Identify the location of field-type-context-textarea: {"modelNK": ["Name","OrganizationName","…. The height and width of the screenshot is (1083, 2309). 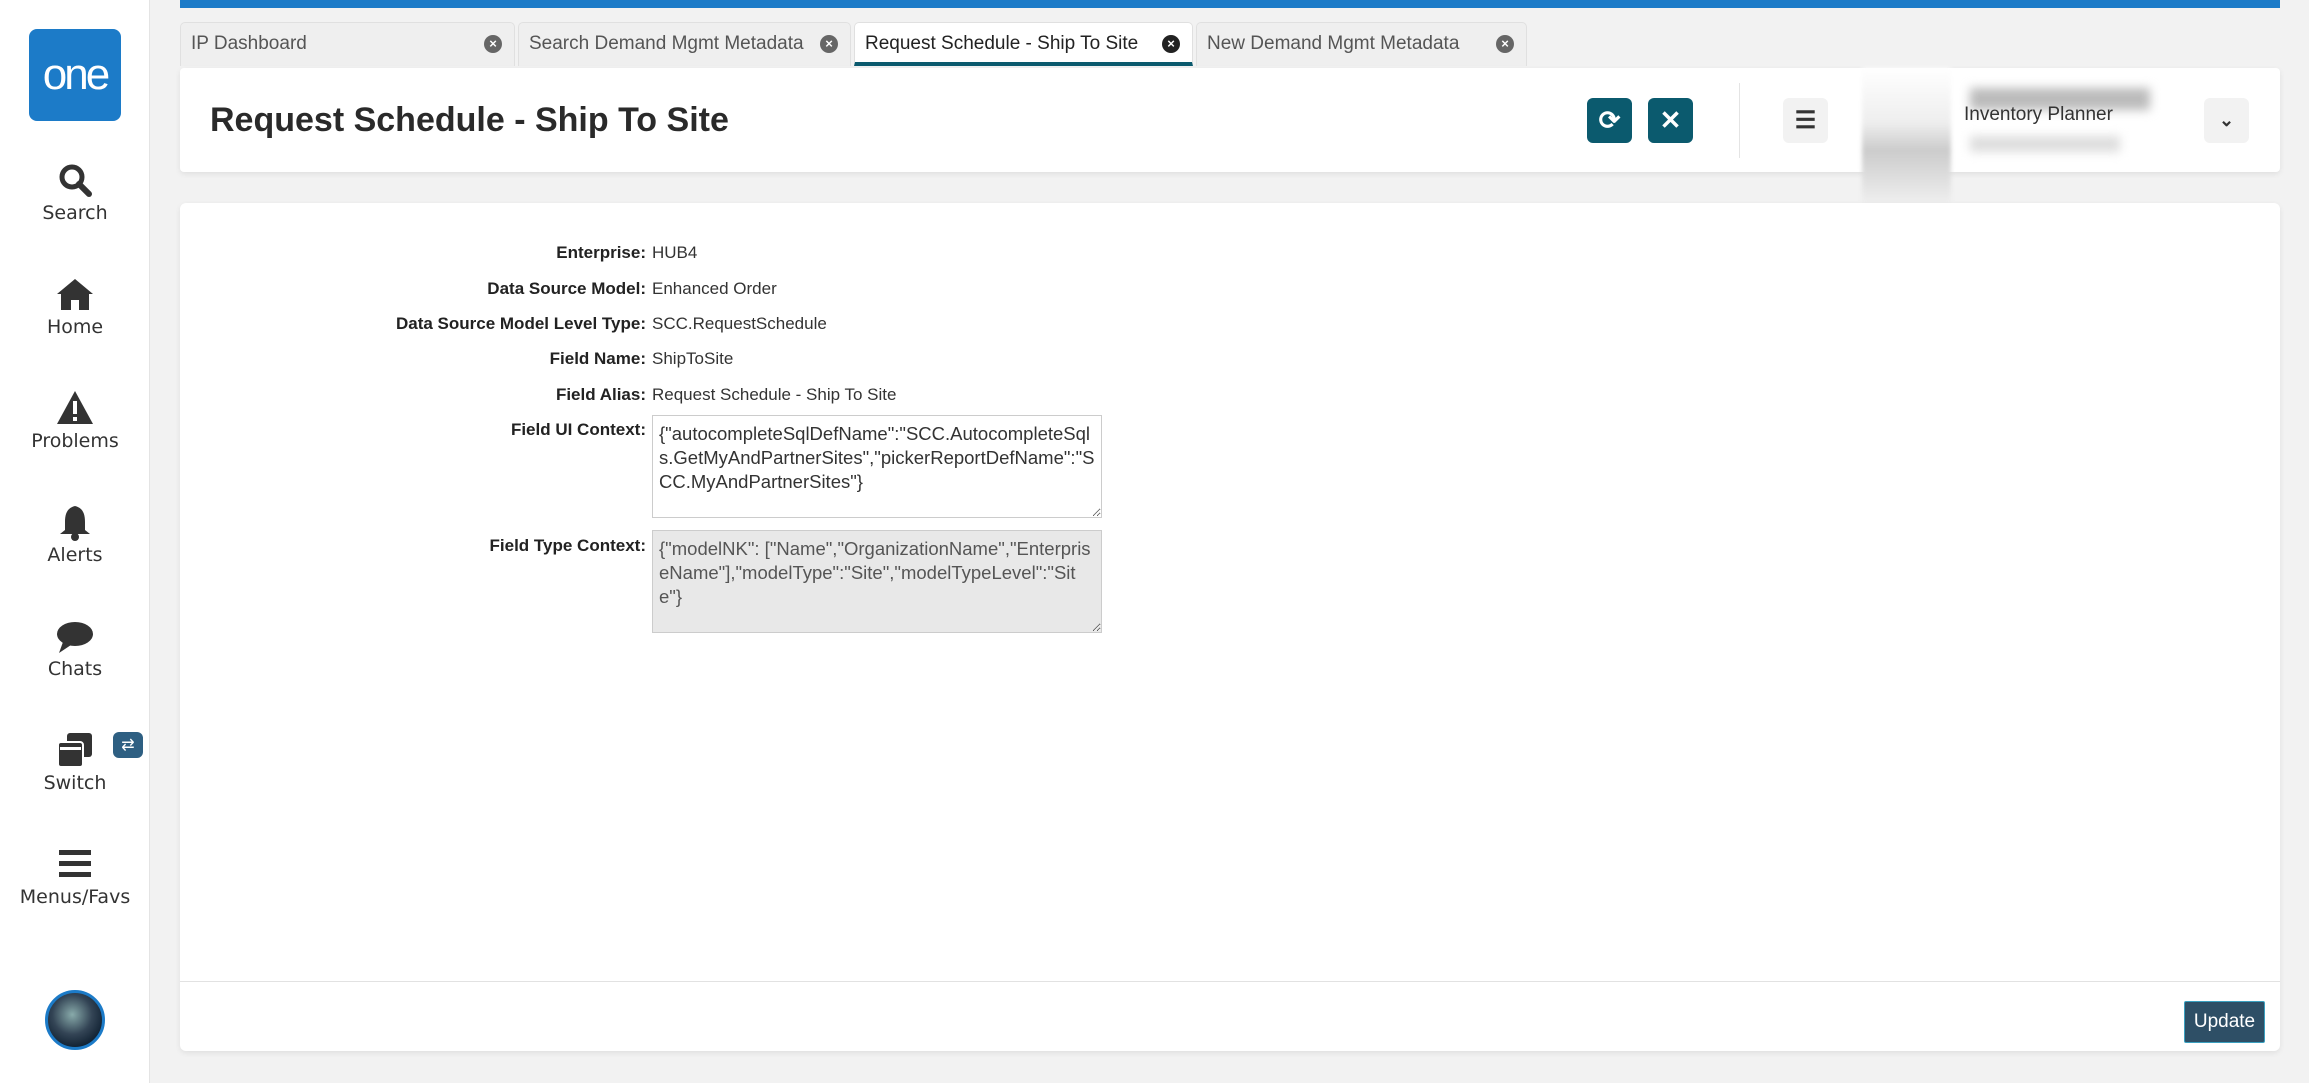
(877, 581).